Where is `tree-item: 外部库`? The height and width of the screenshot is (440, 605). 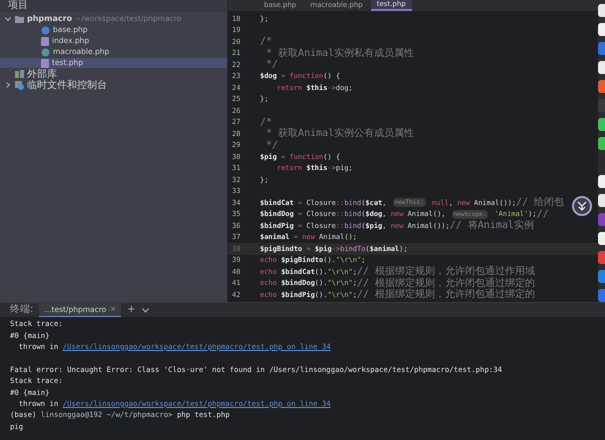
tree-item: 外部库 is located at coordinates (113, 74).